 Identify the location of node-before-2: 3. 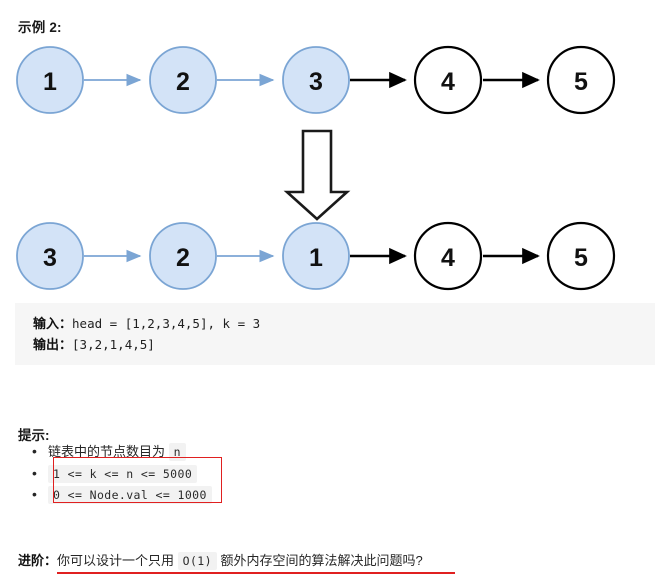
(316, 80).